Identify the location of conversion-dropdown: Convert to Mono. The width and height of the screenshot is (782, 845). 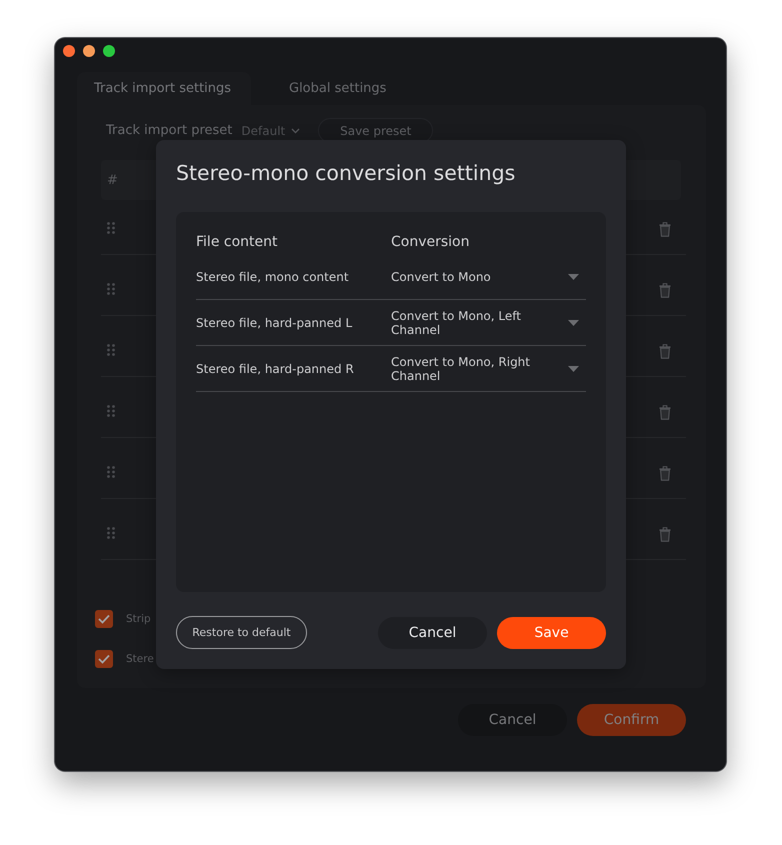
(488, 277).